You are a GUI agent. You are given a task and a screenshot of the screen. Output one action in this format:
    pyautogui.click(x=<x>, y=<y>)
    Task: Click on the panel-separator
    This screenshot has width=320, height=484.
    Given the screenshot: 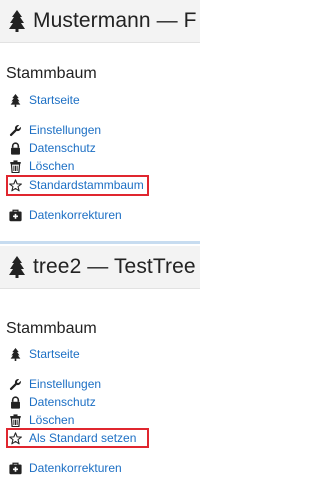 What is the action you would take?
    pyautogui.click(x=100, y=242)
    